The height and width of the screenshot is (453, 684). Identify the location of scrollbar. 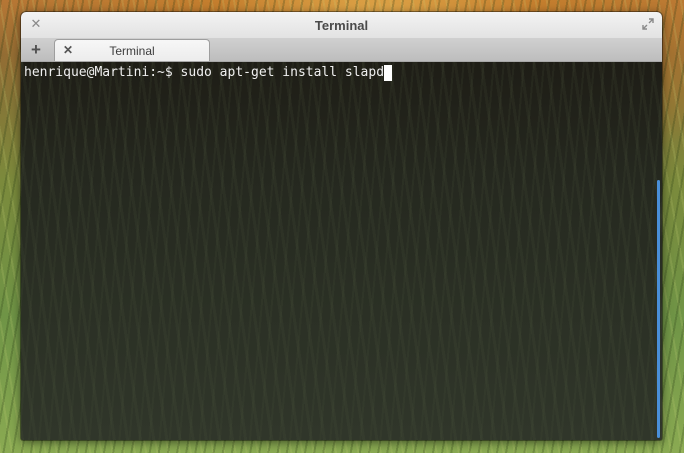
(658, 309).